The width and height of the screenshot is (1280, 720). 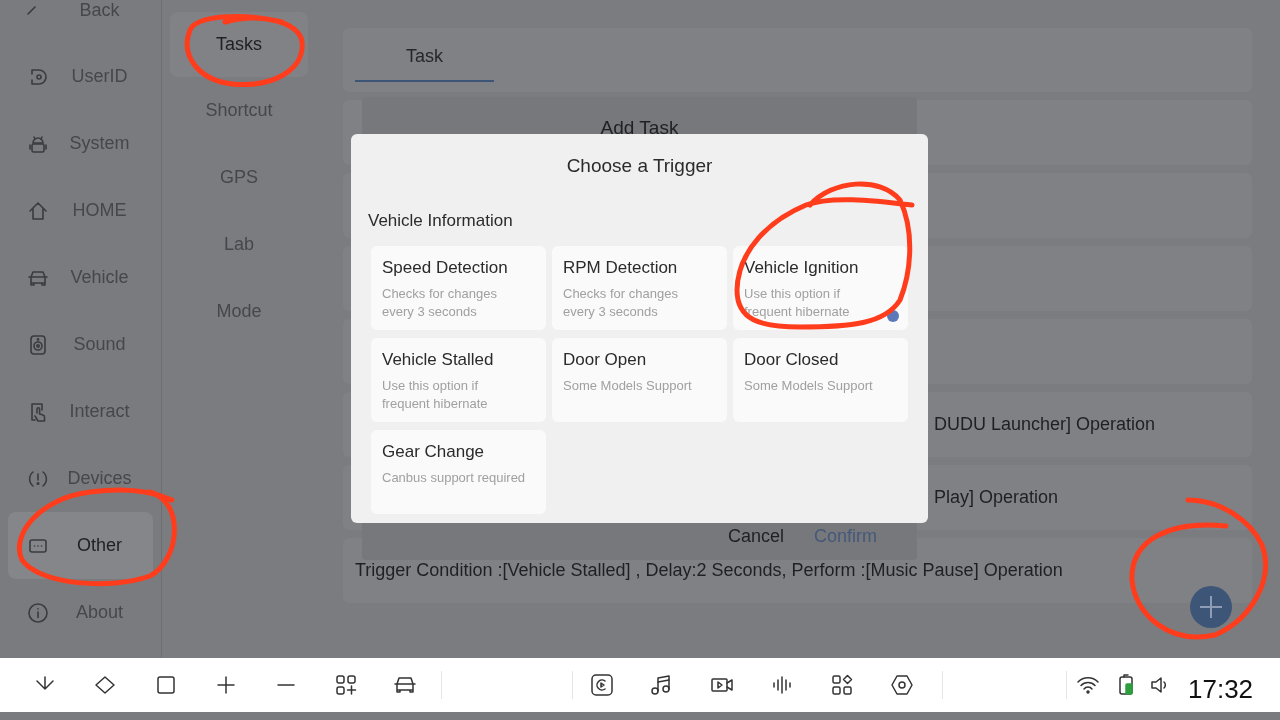 What do you see at coordinates (802, 268) in the screenshot?
I see `option-title: Vehicle Ignition` at bounding box center [802, 268].